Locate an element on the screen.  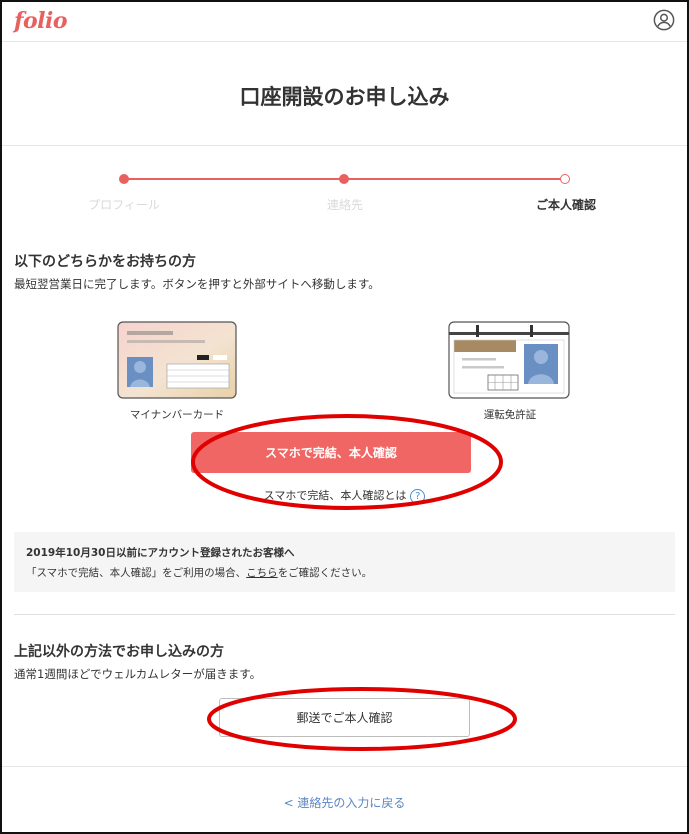
help-link-label: スマホで完結、本人確認とは is located at coordinates (335, 495).